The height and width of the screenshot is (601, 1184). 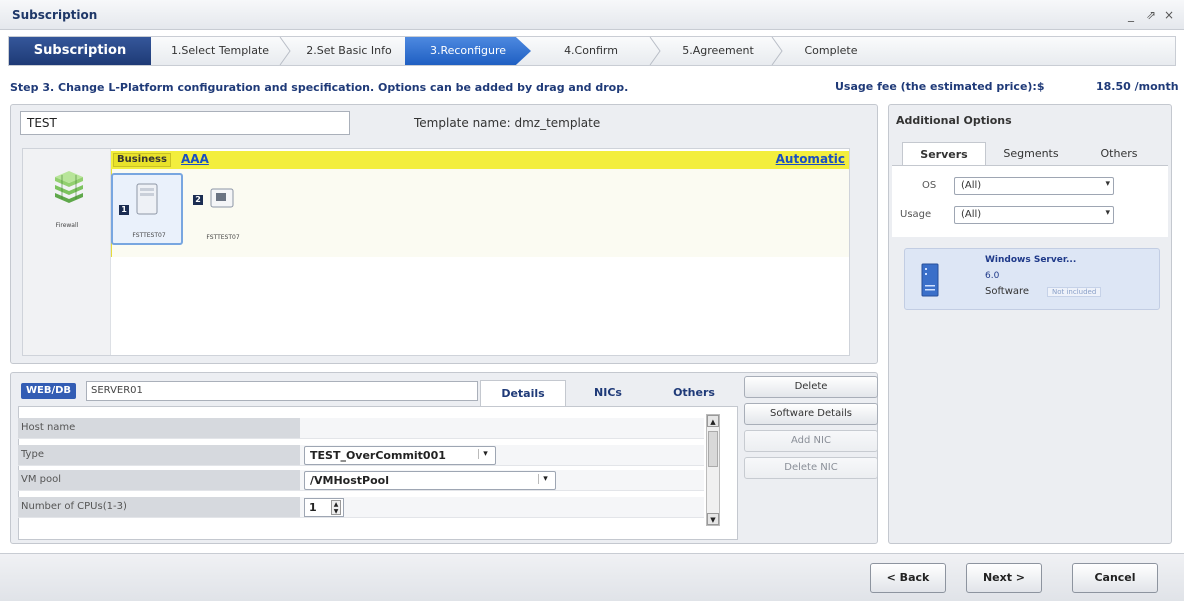 What do you see at coordinates (67, 225) in the screenshot?
I see `firewall-label: Firewall` at bounding box center [67, 225].